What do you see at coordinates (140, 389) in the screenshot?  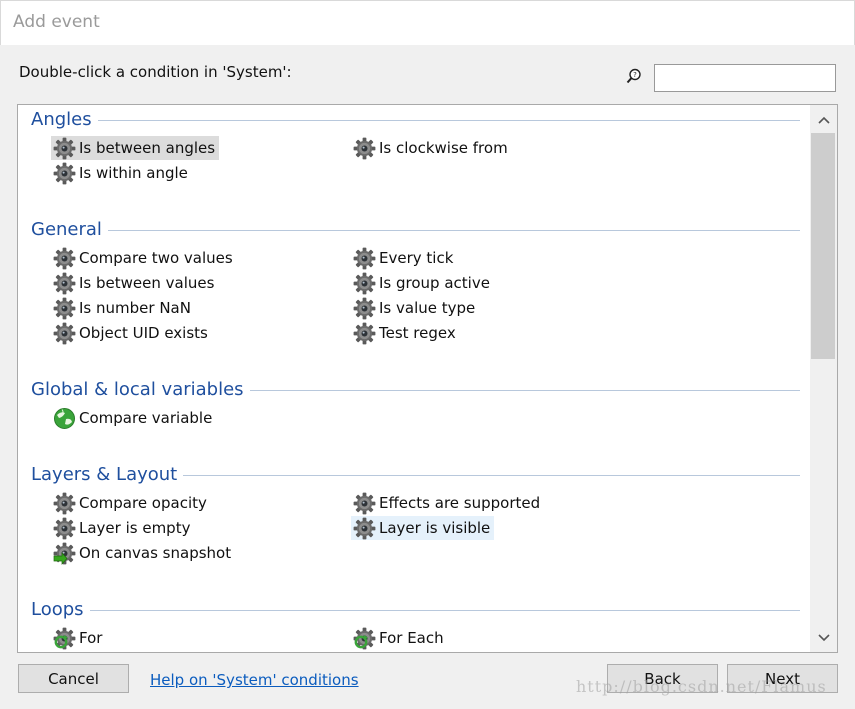 I see `section-title: Global & local variables` at bounding box center [140, 389].